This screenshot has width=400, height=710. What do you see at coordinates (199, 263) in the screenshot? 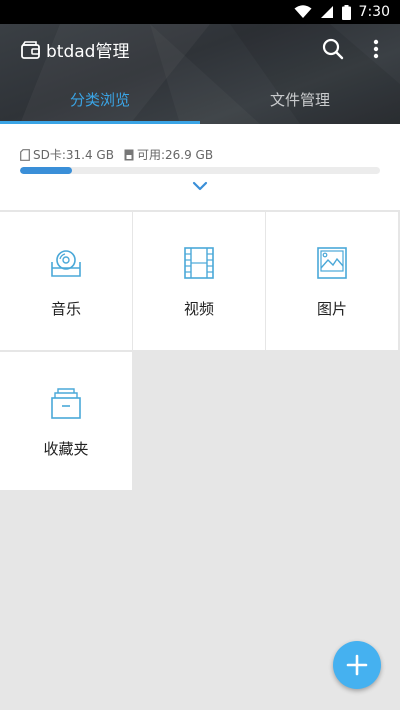
I see `film-icon` at bounding box center [199, 263].